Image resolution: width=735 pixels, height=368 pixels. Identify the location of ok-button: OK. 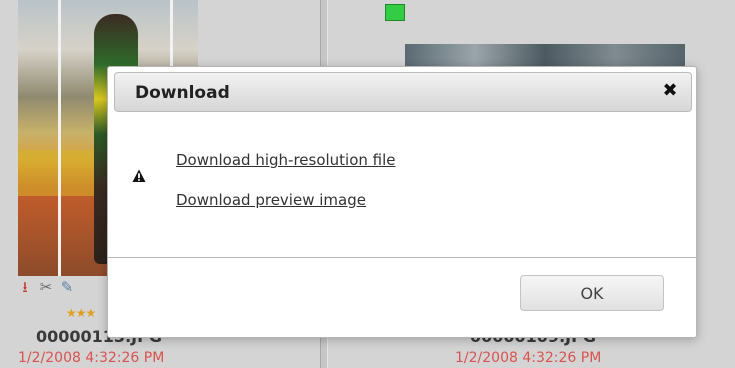
(592, 293).